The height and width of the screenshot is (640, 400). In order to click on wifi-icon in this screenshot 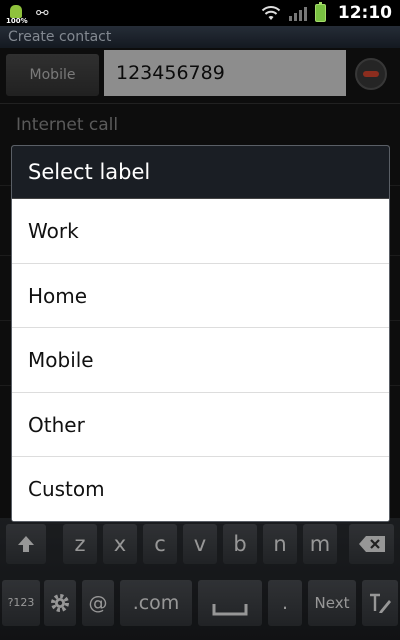, I will do `click(271, 13)`.